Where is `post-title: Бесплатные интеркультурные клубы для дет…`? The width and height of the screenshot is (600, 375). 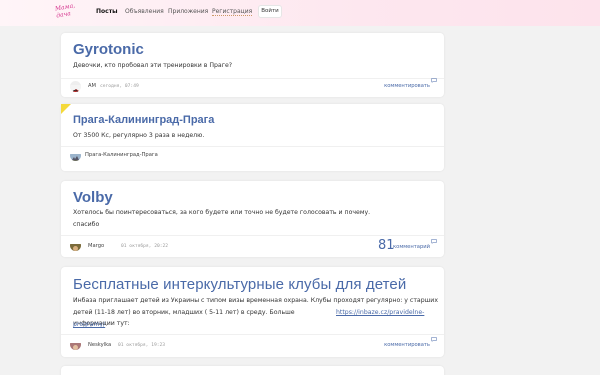 post-title: Бесплатные интеркультурные клубы для дет… is located at coordinates (239, 284).